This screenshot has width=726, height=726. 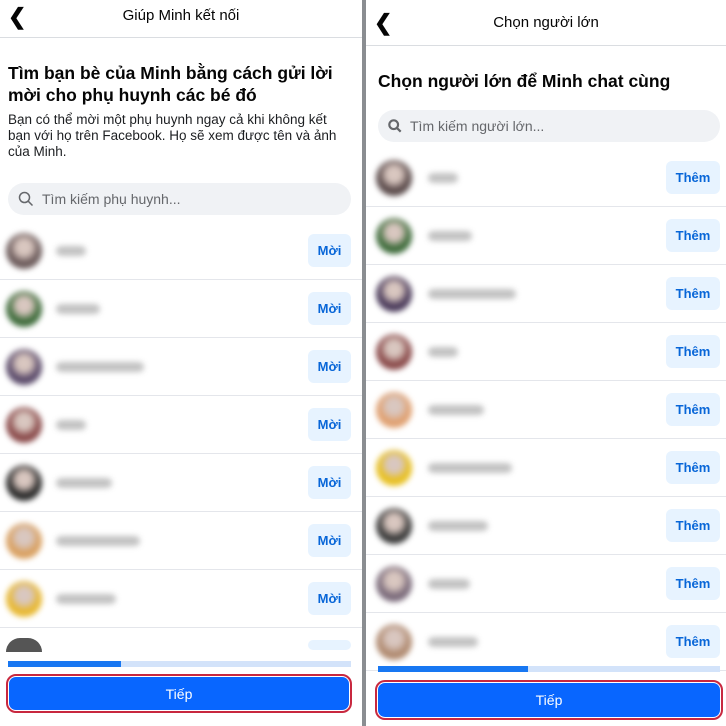 I want to click on header-title: Giúp Minh kết nối, so click(x=181, y=15).